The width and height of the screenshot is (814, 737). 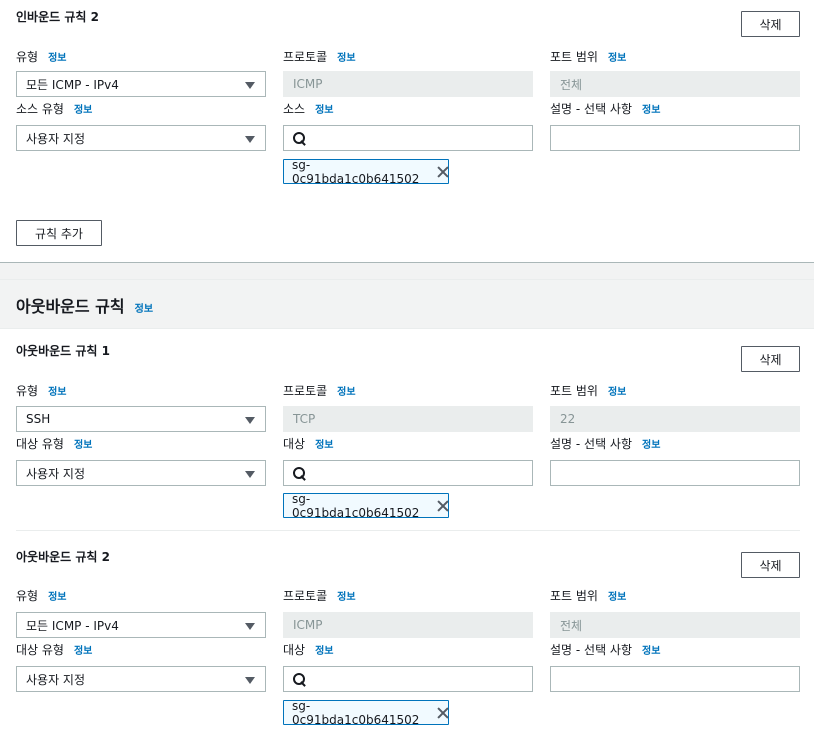 What do you see at coordinates (308, 649) in the screenshot?
I see `destination-label-row: 대상 정보` at bounding box center [308, 649].